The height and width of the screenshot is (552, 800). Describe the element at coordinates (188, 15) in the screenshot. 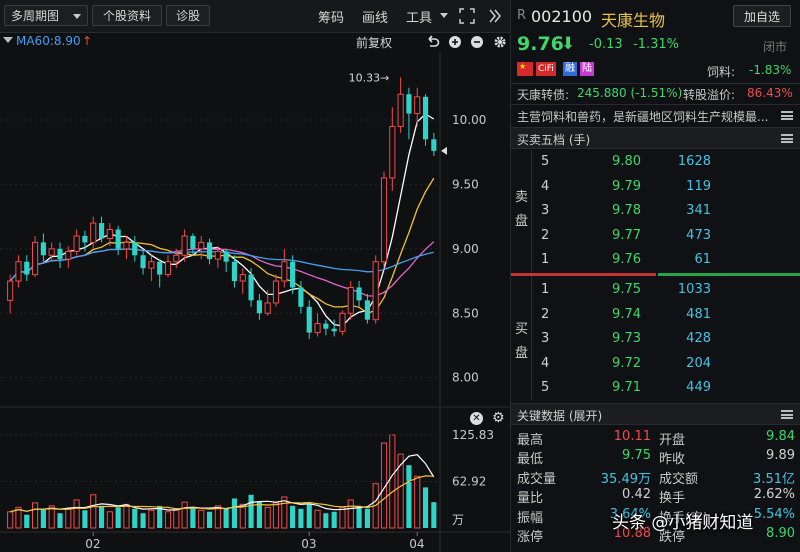

I see `diagnose-button: 诊股` at that location.